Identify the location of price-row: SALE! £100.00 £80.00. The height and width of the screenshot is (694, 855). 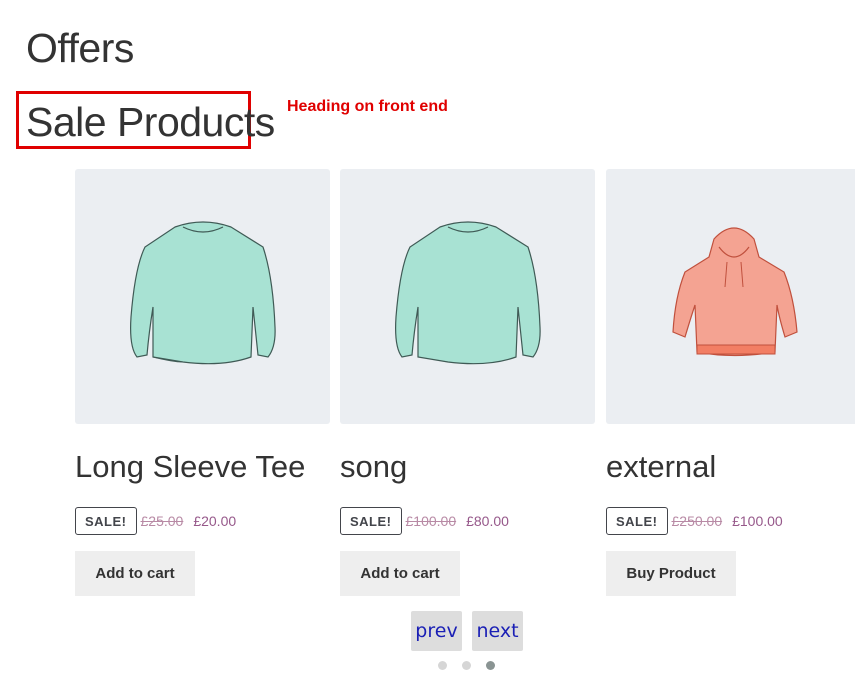
(424, 521).